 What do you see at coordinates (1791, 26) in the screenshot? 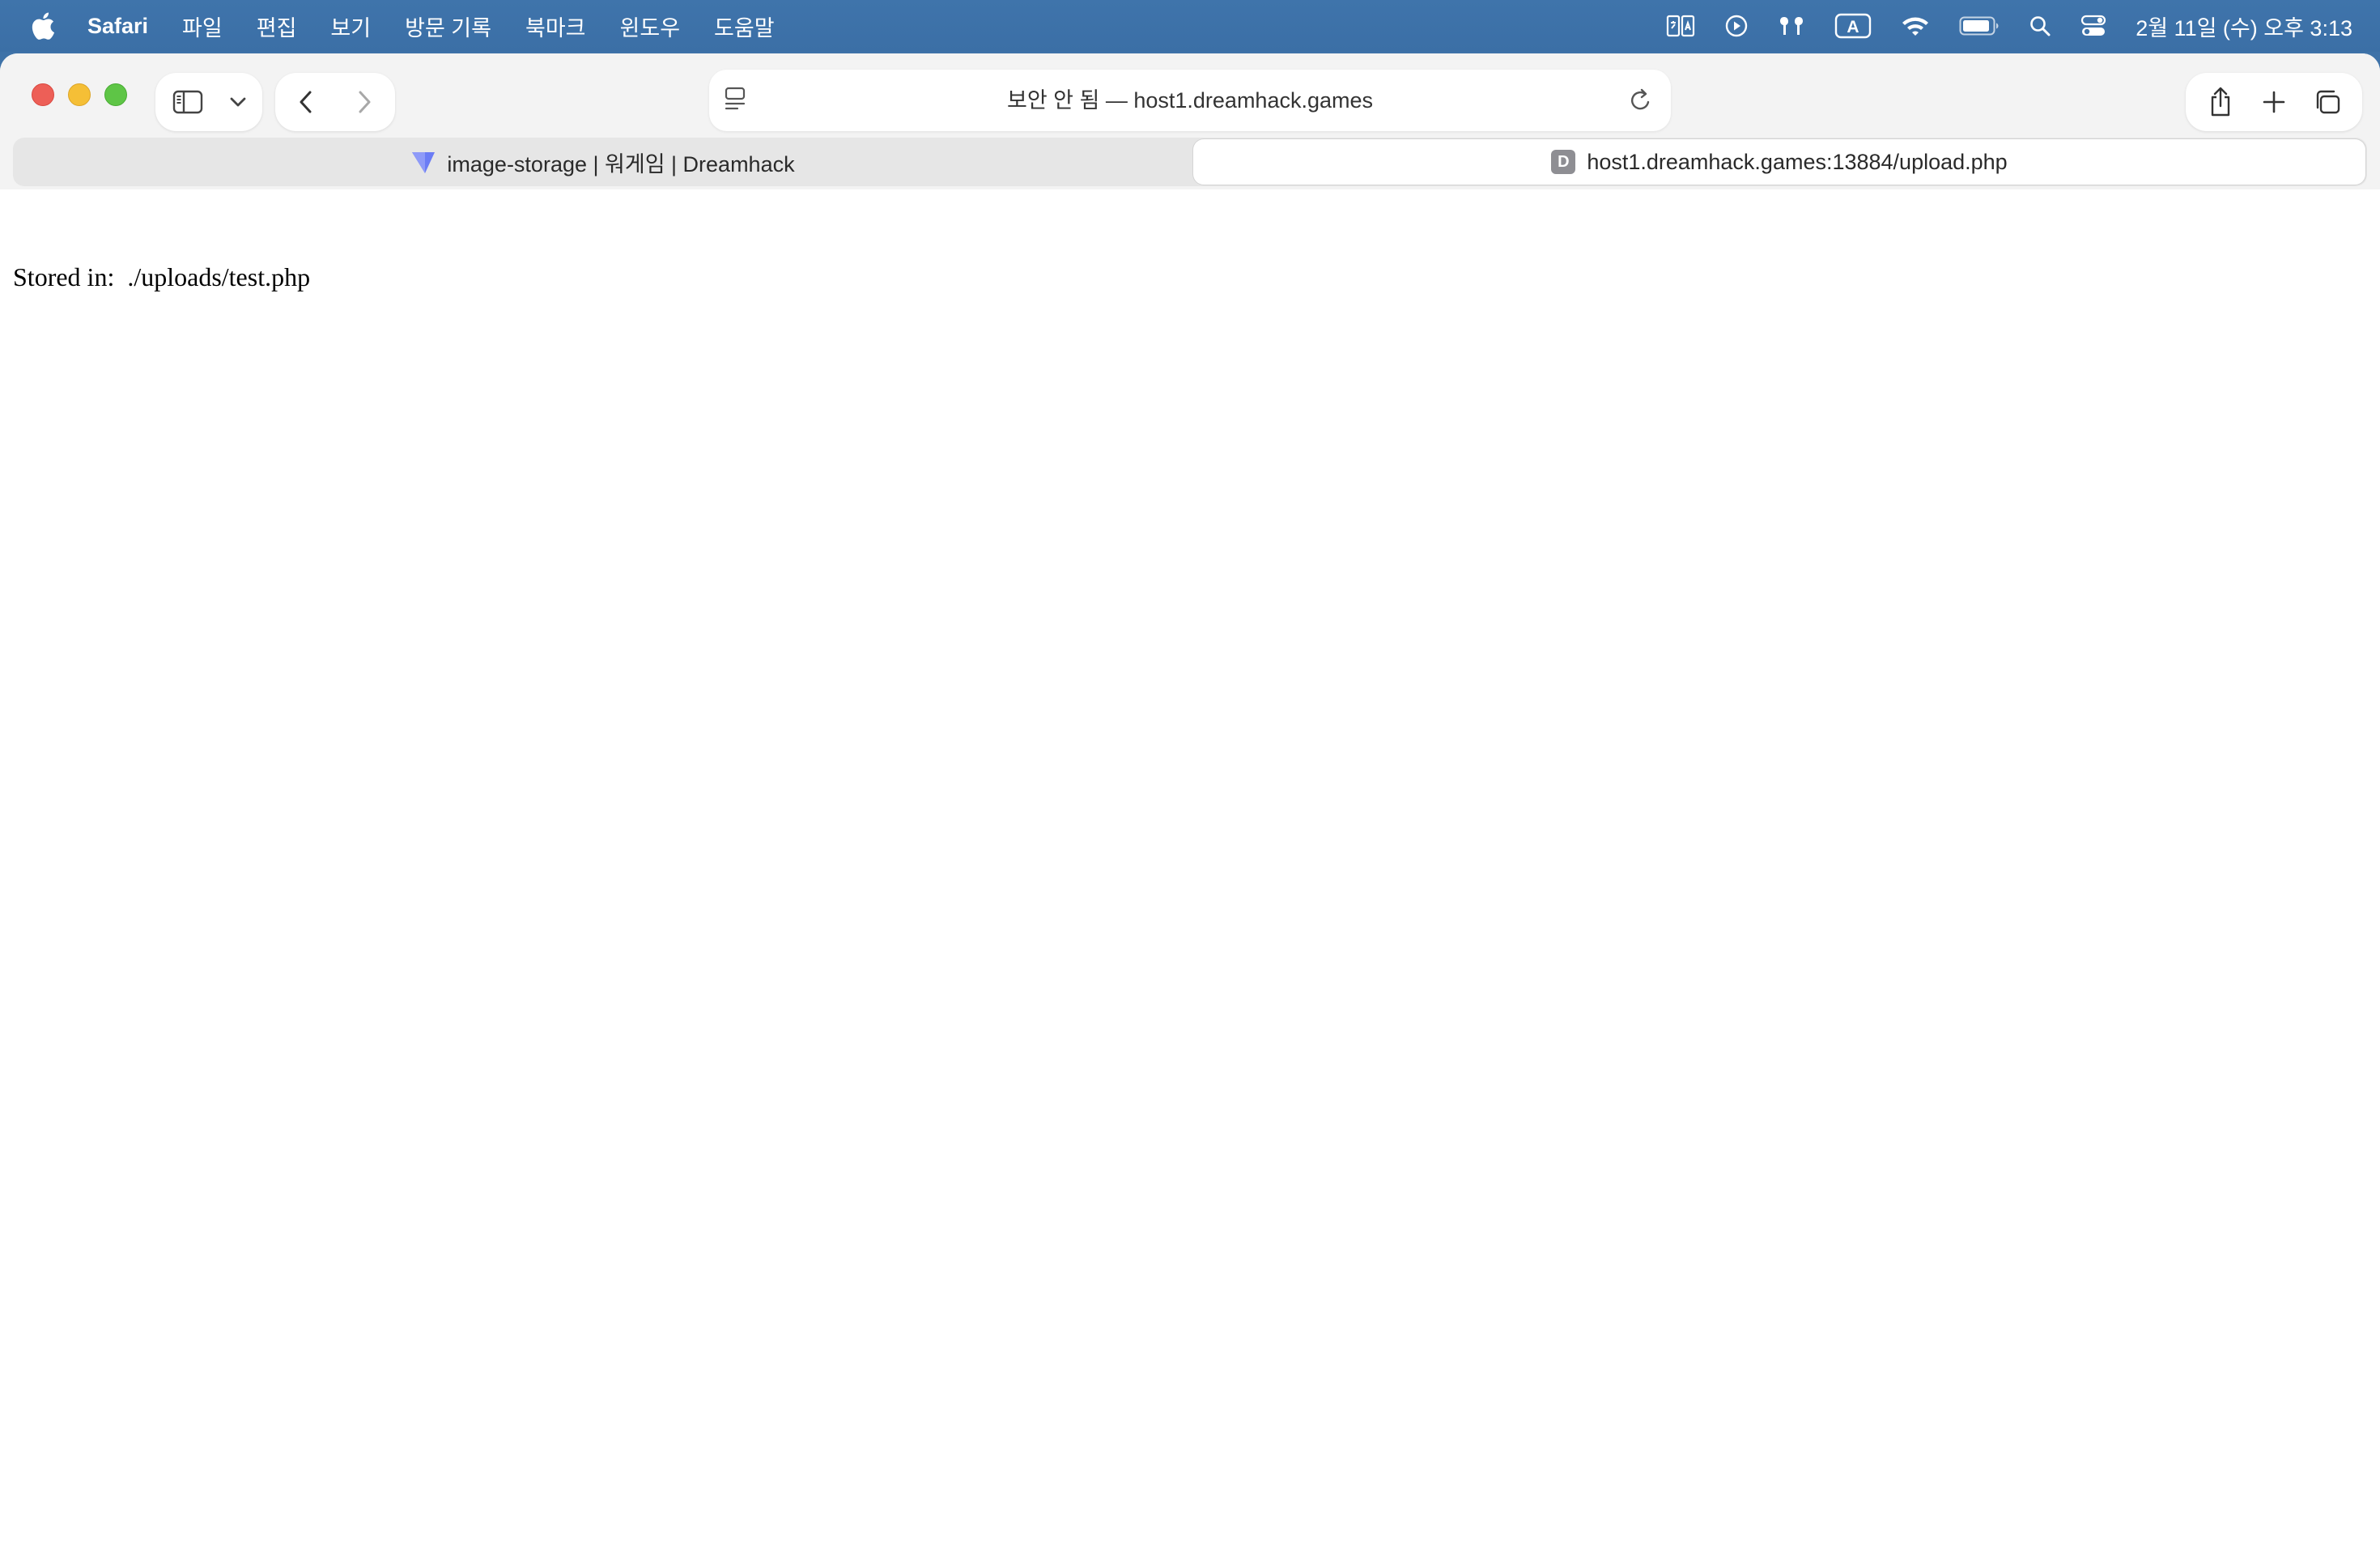
I see `airpods-icon` at bounding box center [1791, 26].